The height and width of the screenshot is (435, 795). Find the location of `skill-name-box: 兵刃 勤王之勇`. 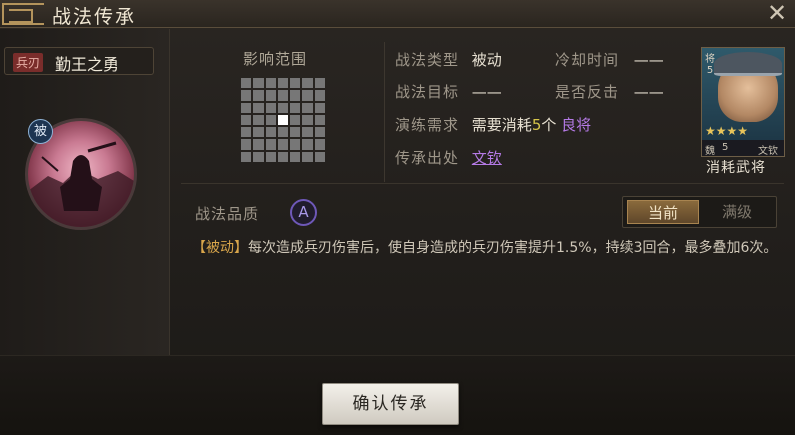

skill-name-box: 兵刃 勤王之勇 is located at coordinates (79, 61).